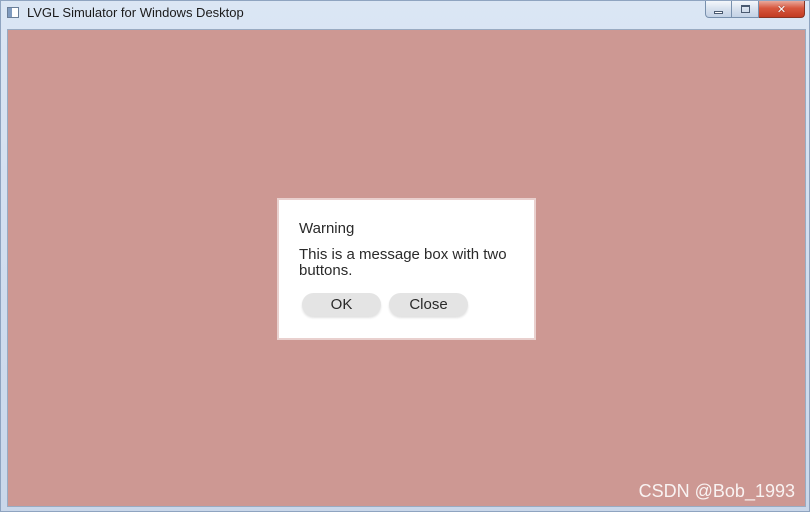 The width and height of the screenshot is (810, 512). Describe the element at coordinates (13, 12) in the screenshot. I see `app-window-icon` at that location.